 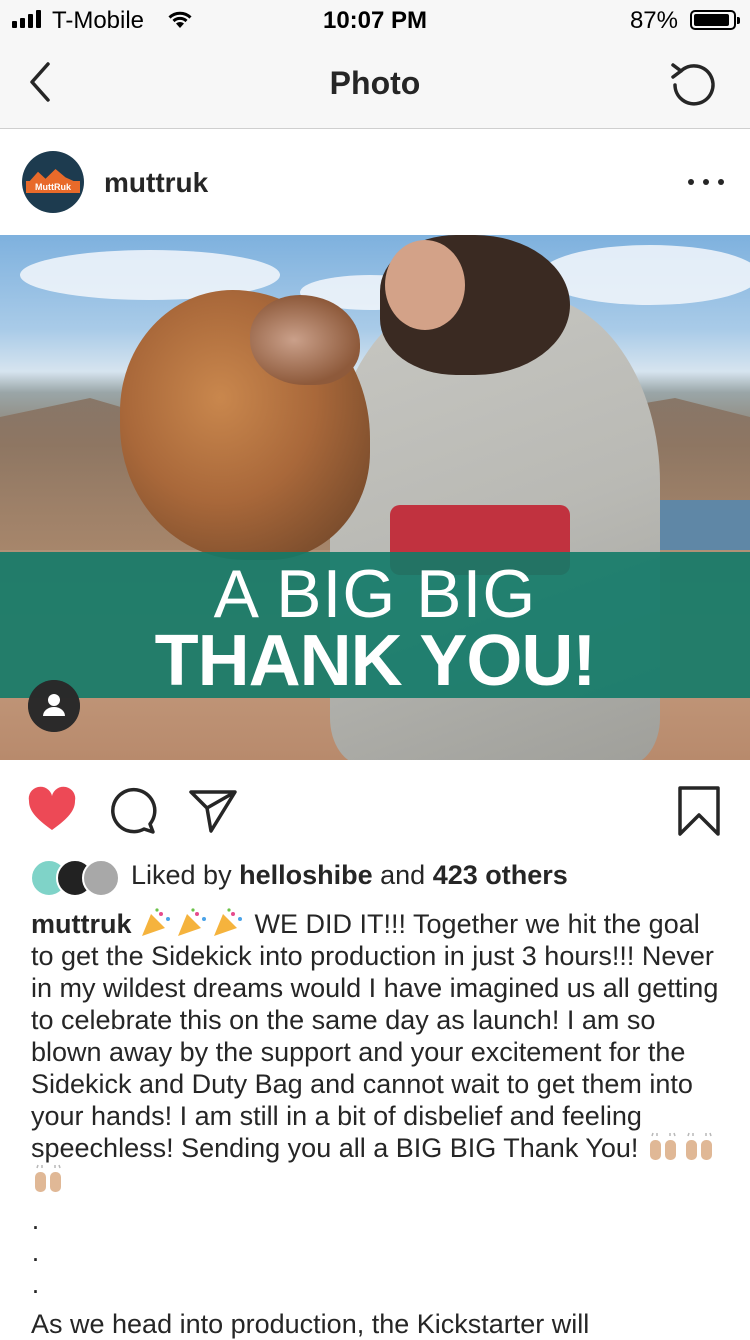 What do you see at coordinates (306, 875) in the screenshot?
I see `liker-username: helloshibe` at bounding box center [306, 875].